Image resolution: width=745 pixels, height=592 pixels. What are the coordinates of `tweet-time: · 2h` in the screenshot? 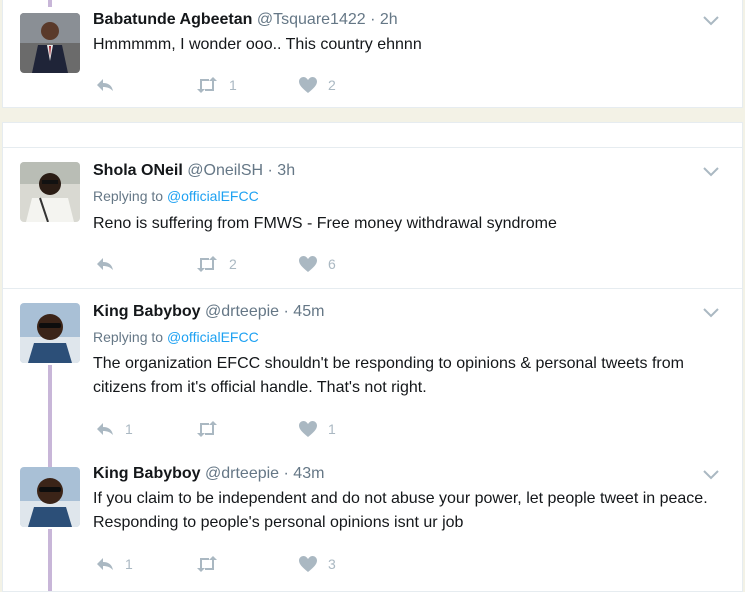 It's located at (384, 19).